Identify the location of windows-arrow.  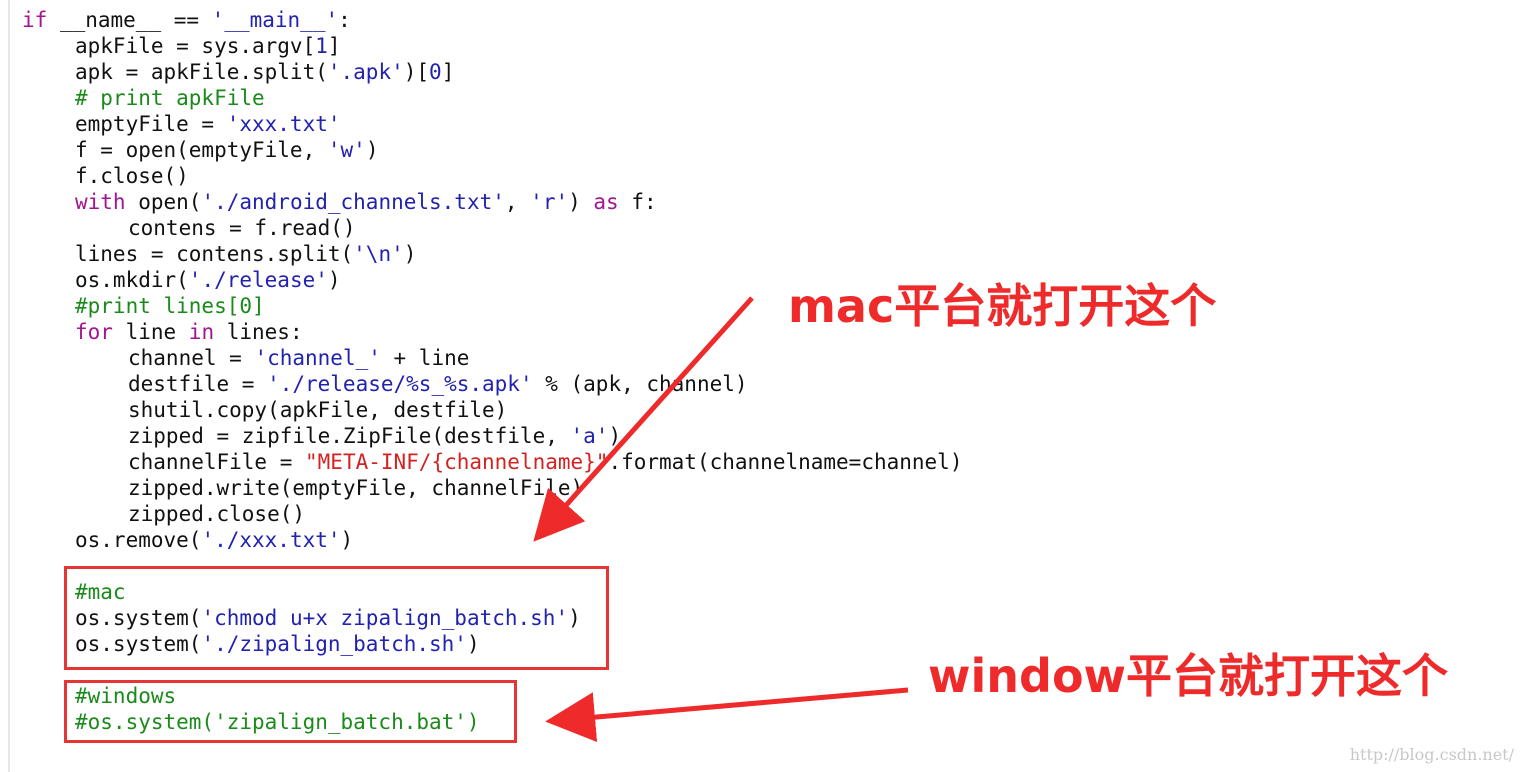
(727, 715).